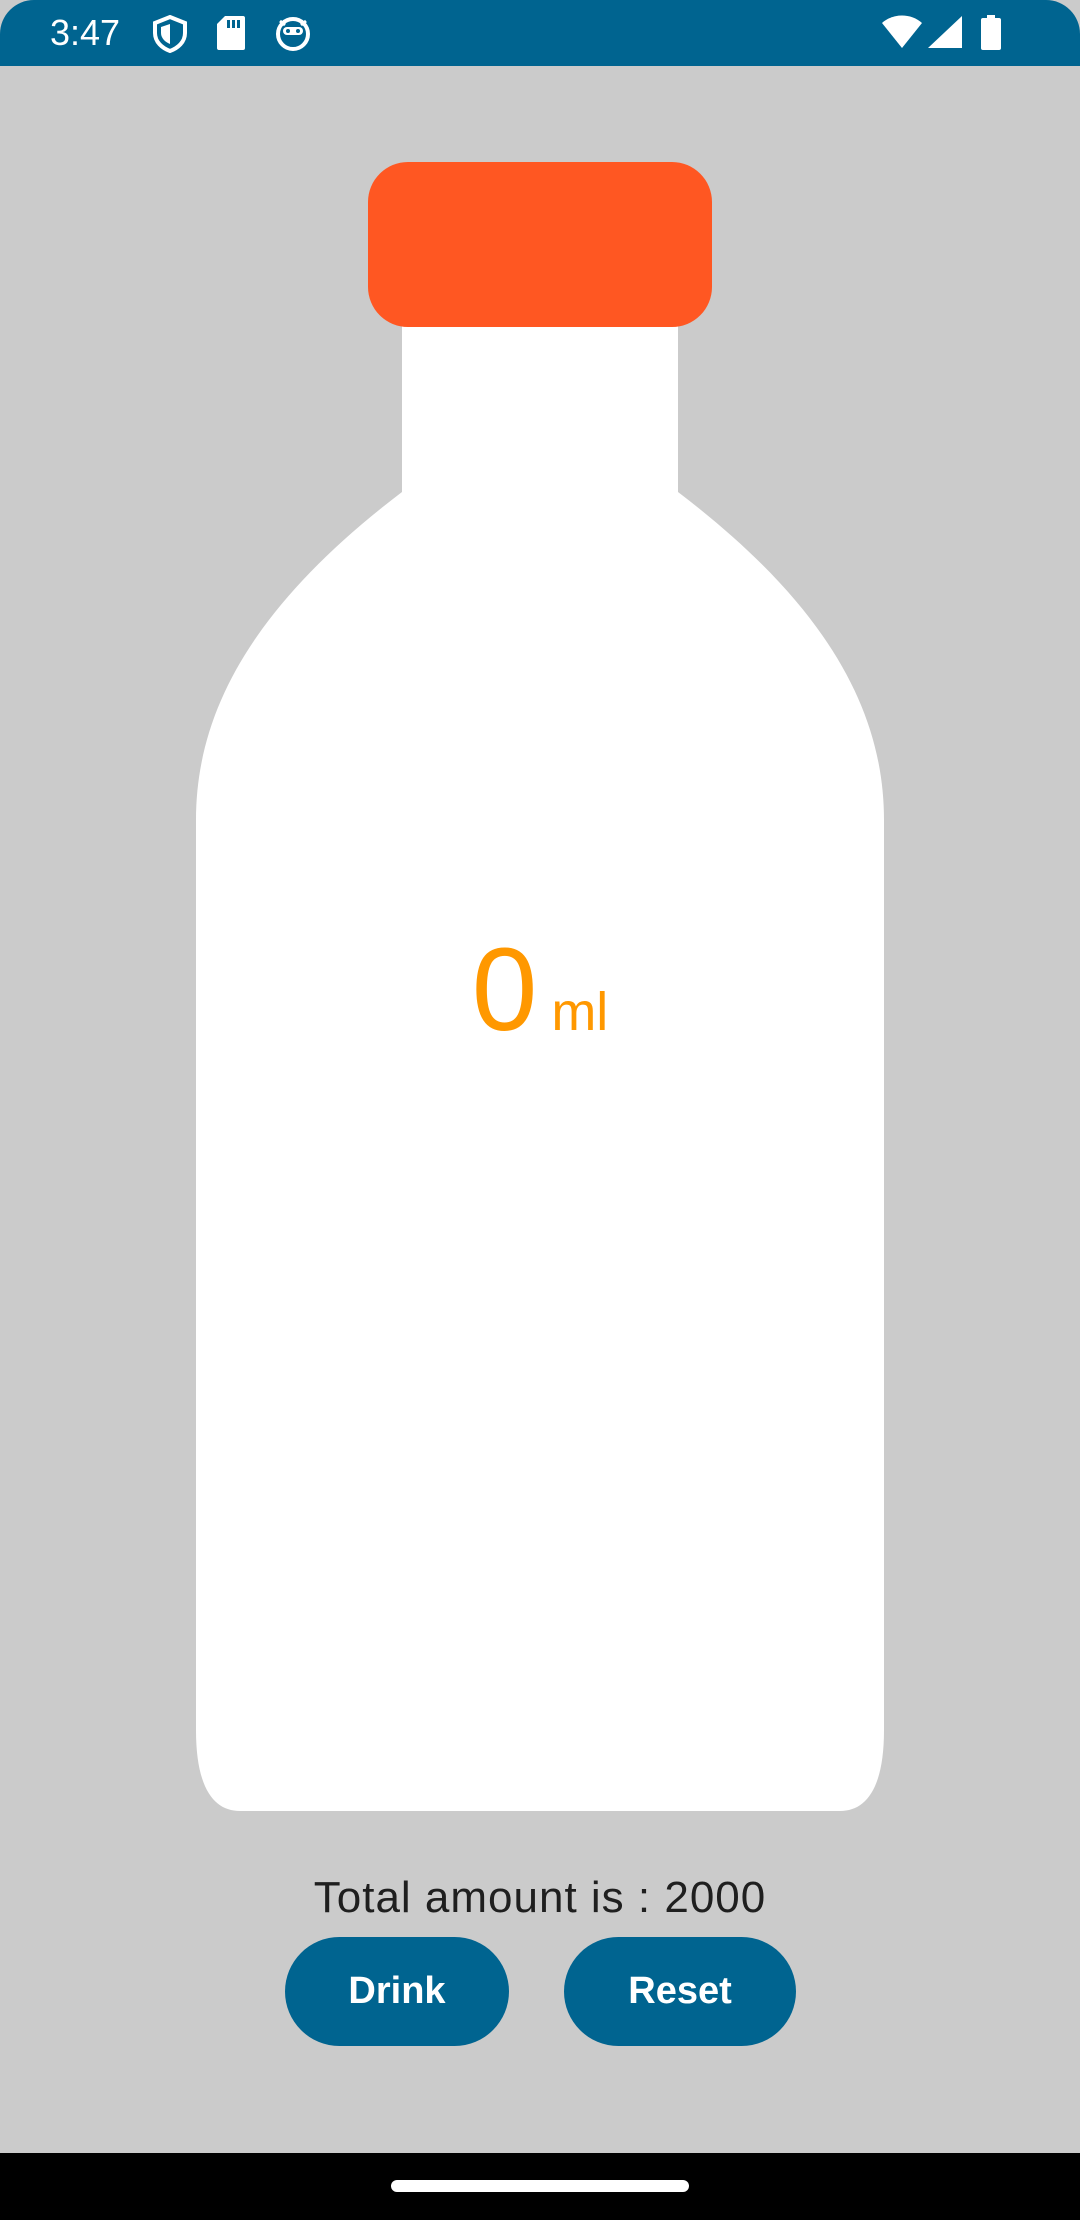  I want to click on total-amount-label: Total amount is : 2000, so click(540, 1897).